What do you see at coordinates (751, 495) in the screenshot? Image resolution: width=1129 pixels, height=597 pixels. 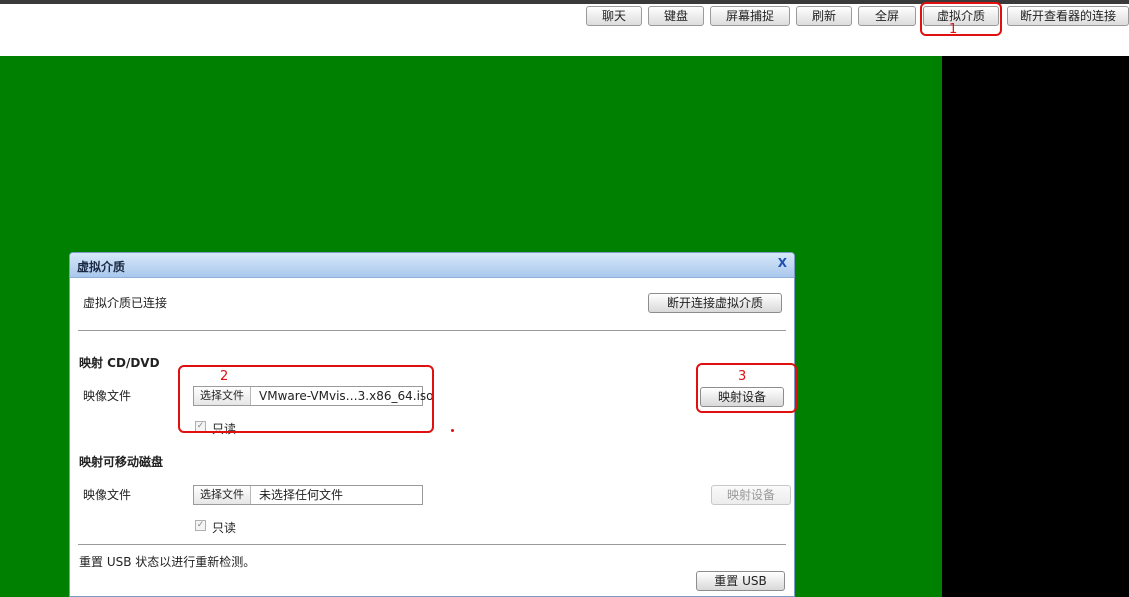 I see `removable-map-device-button: 映射设备` at bounding box center [751, 495].